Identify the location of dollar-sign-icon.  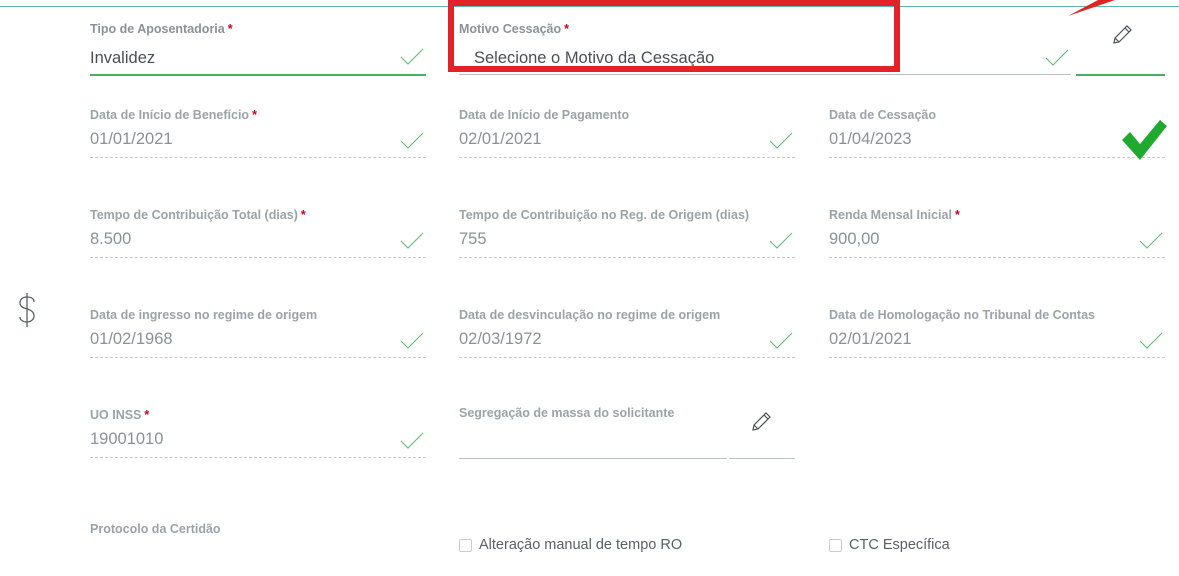
(27, 310).